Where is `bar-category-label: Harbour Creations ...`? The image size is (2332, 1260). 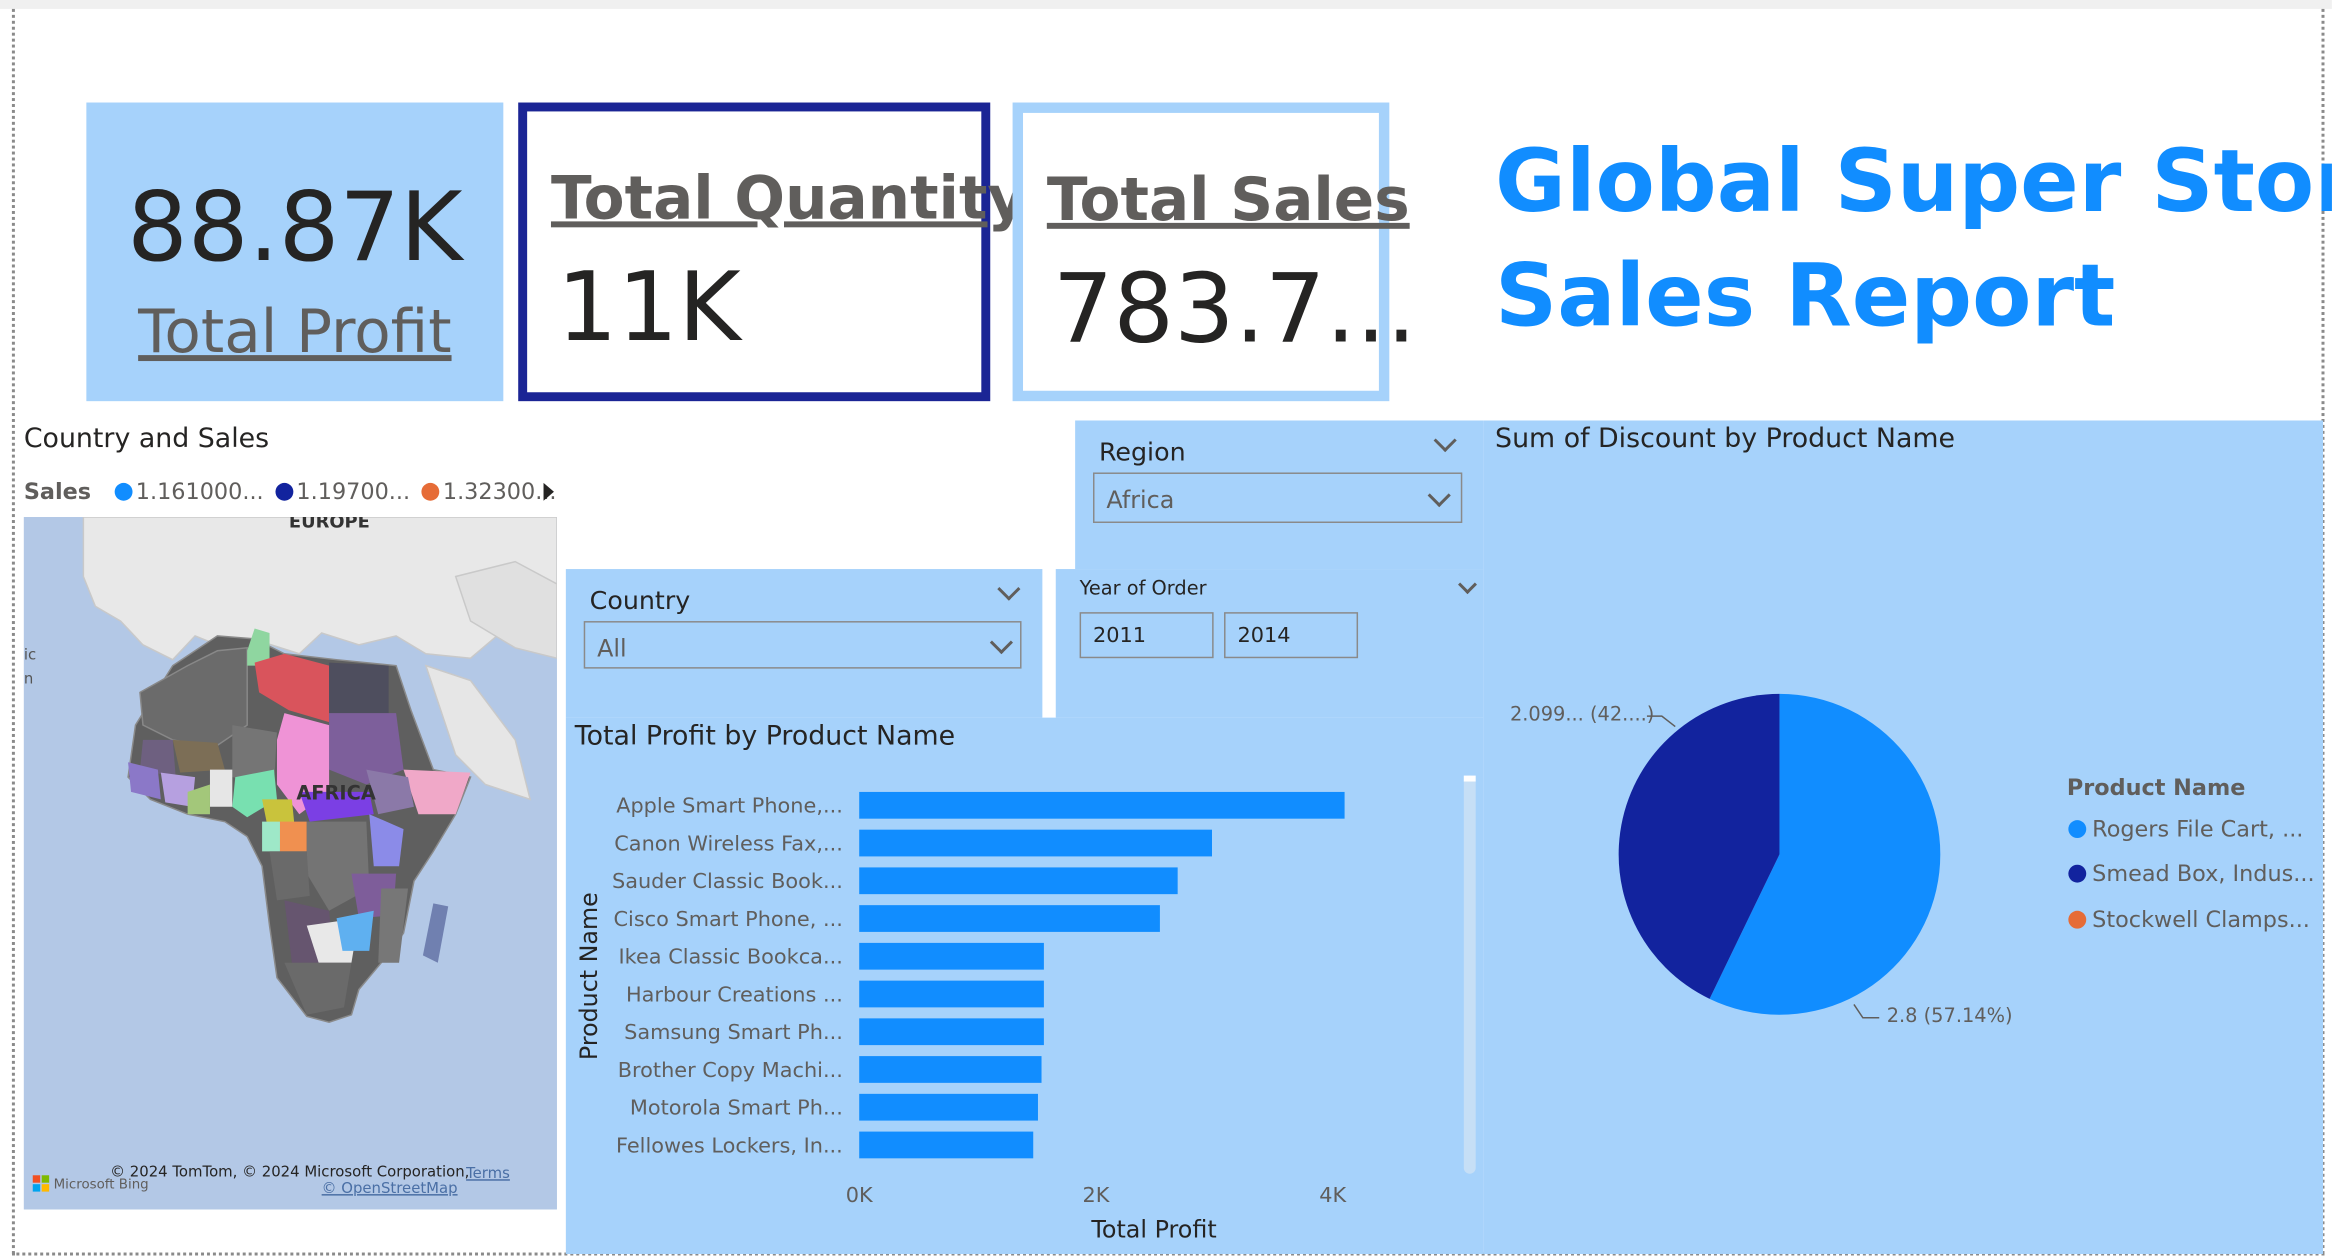
bar-category-label: Harbour Creations ... is located at coordinates (734, 994).